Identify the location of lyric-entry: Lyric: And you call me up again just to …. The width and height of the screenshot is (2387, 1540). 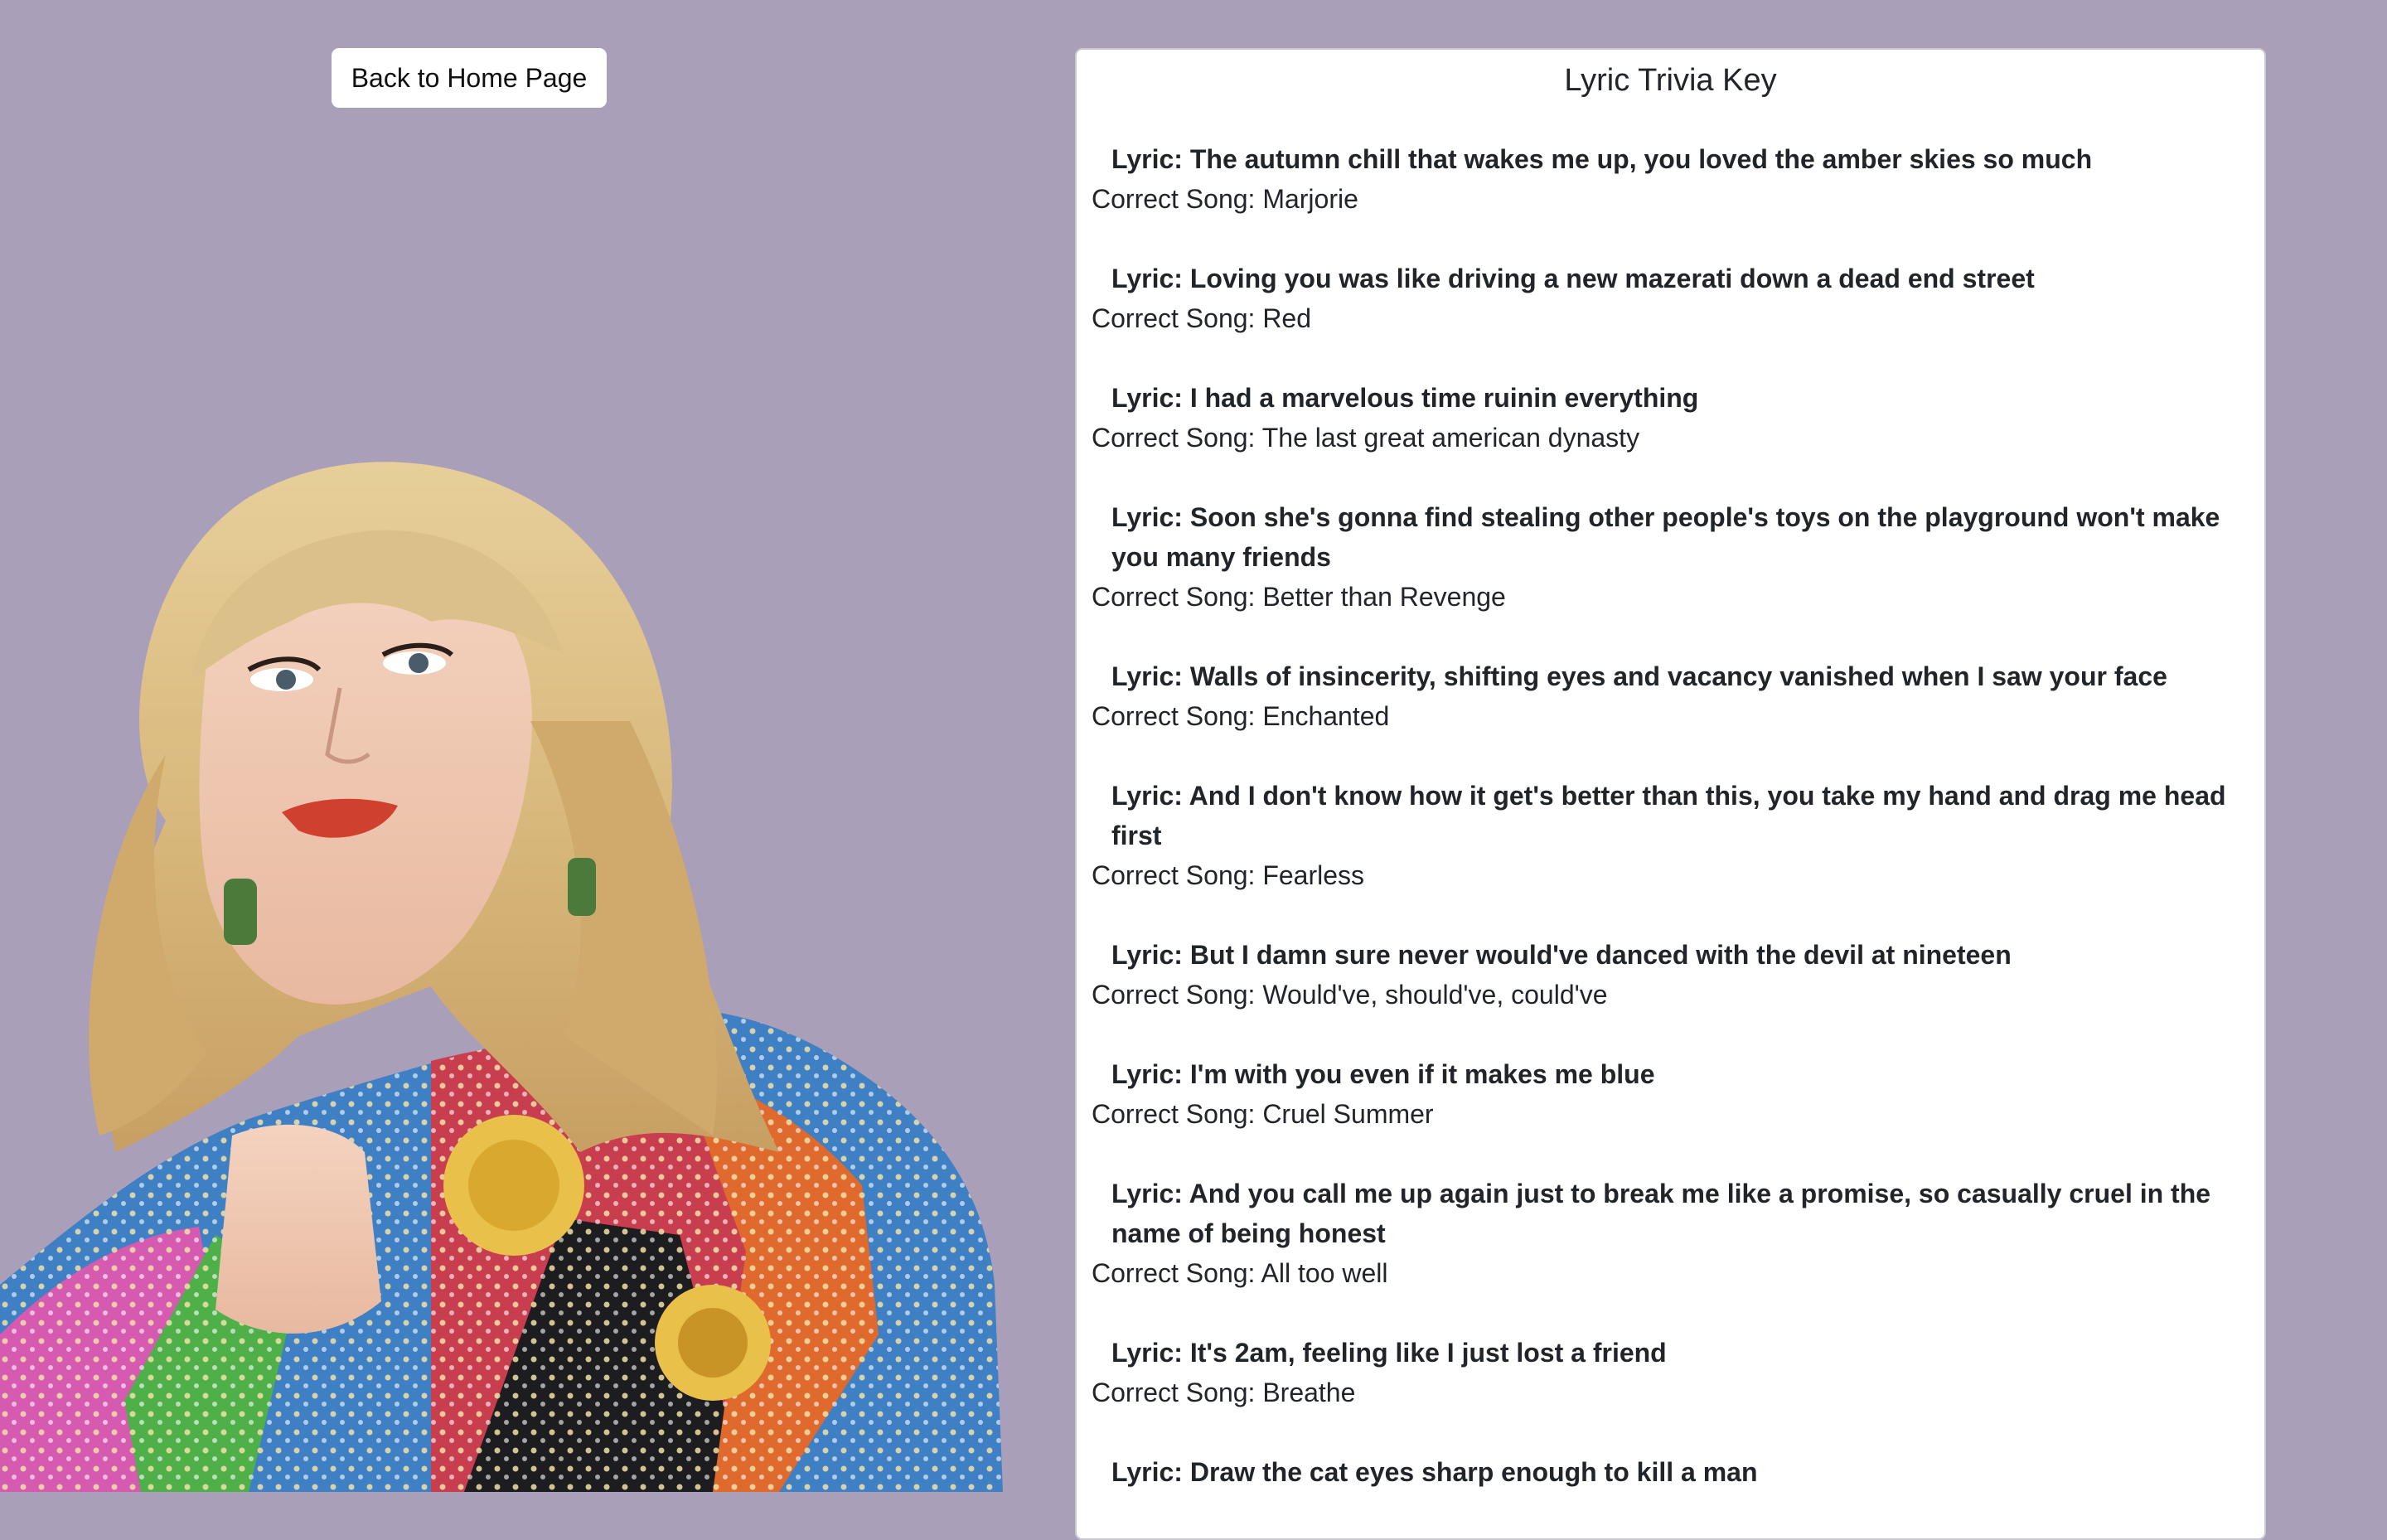
(1672, 1234).